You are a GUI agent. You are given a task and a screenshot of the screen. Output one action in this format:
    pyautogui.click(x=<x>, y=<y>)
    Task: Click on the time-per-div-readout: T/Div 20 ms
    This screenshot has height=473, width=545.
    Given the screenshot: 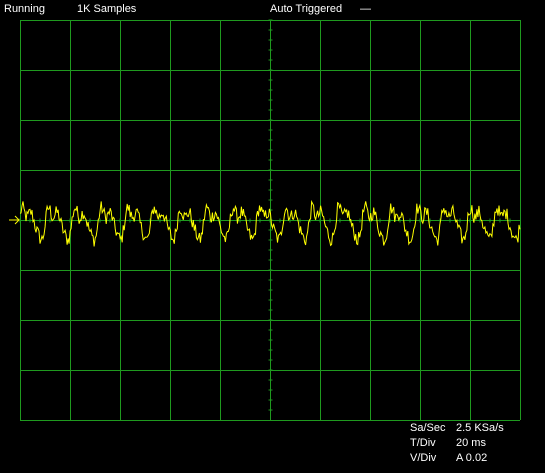 What is the action you would take?
    pyautogui.click(x=448, y=443)
    